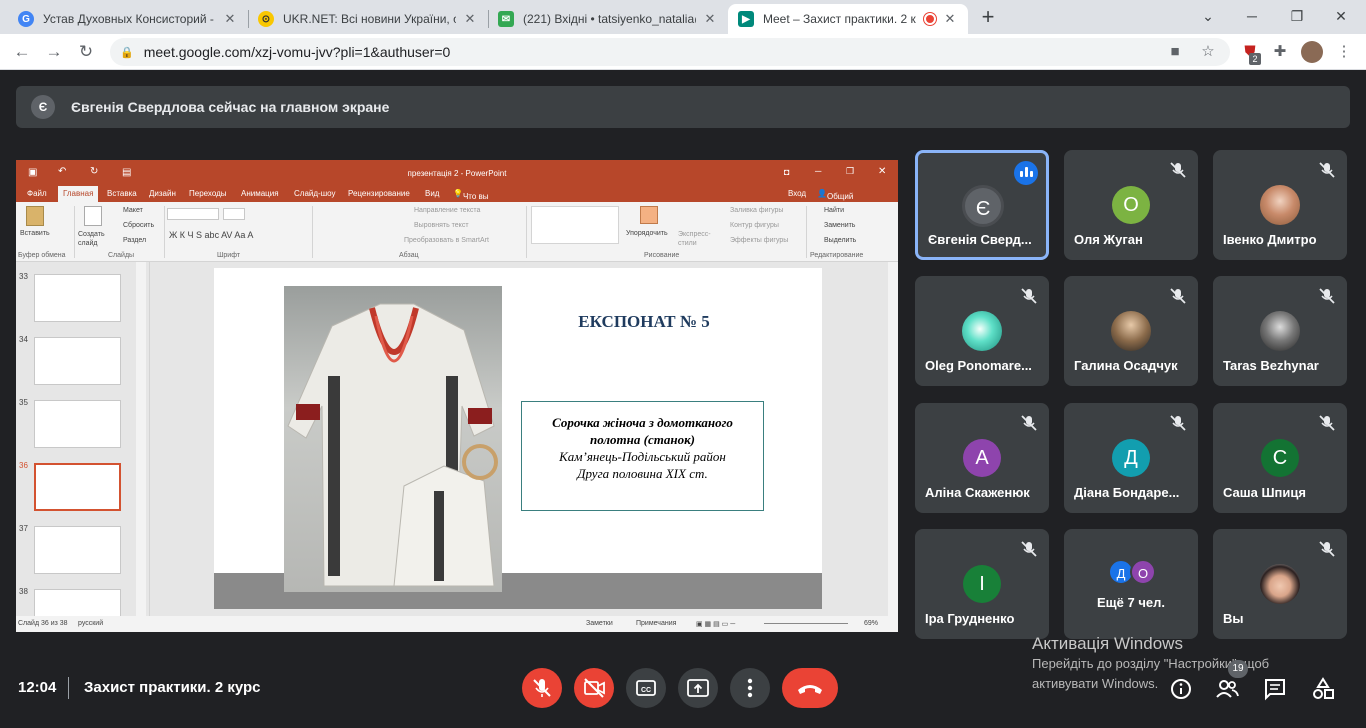  I want to click on pp-align-text: Выровнять текст, so click(441, 225).